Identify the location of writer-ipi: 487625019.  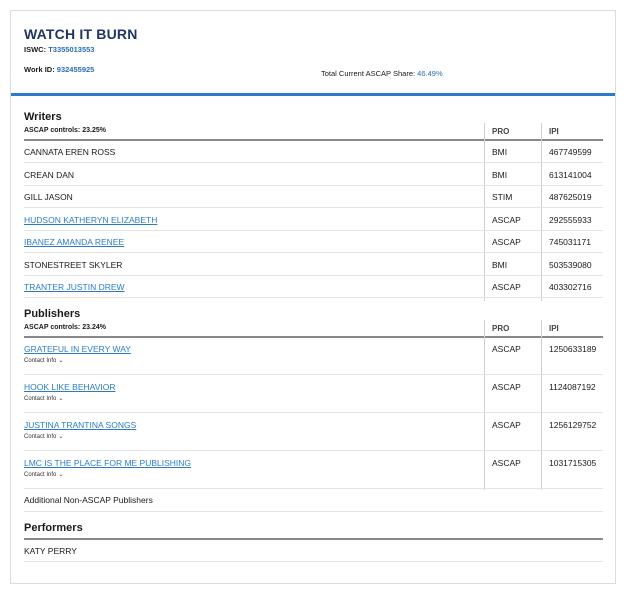
(570, 197).